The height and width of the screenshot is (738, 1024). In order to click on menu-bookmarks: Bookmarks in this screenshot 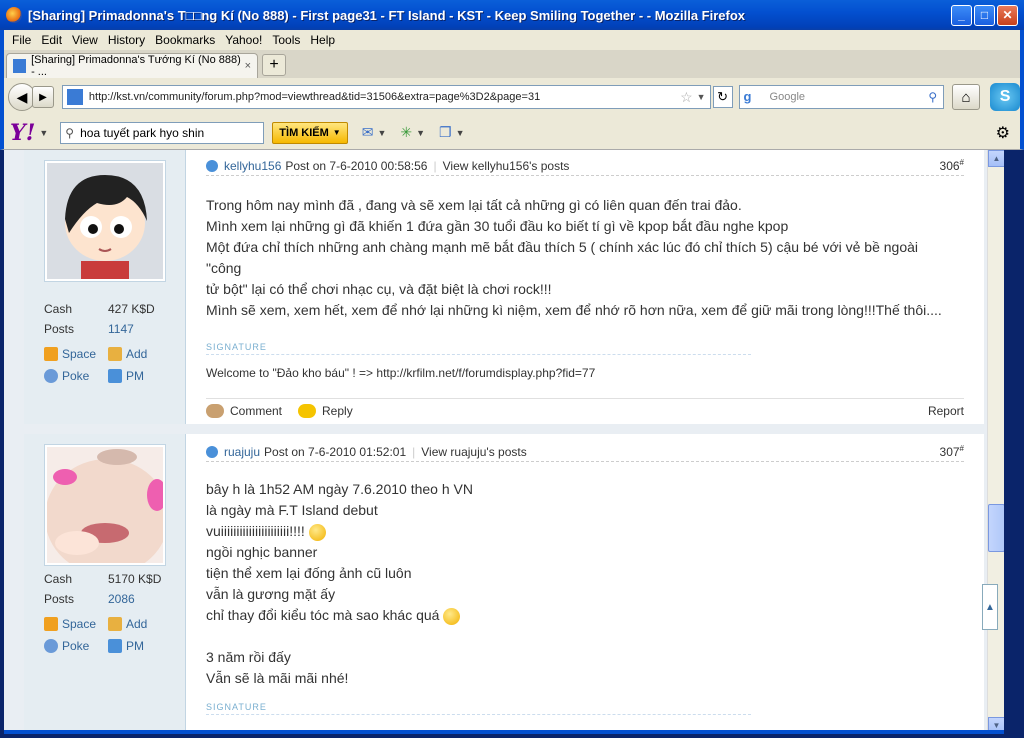, I will do `click(185, 40)`.